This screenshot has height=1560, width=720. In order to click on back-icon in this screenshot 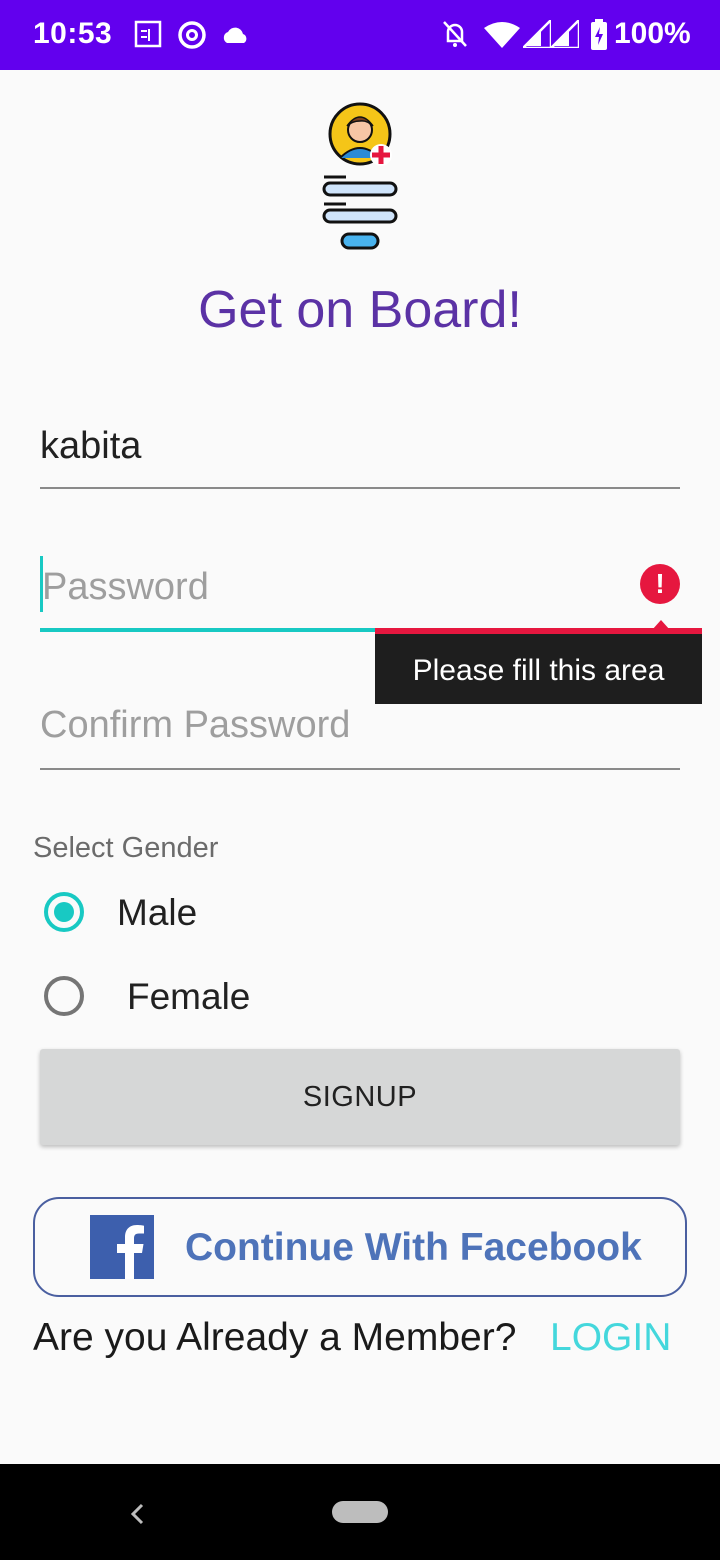, I will do `click(138, 1514)`.